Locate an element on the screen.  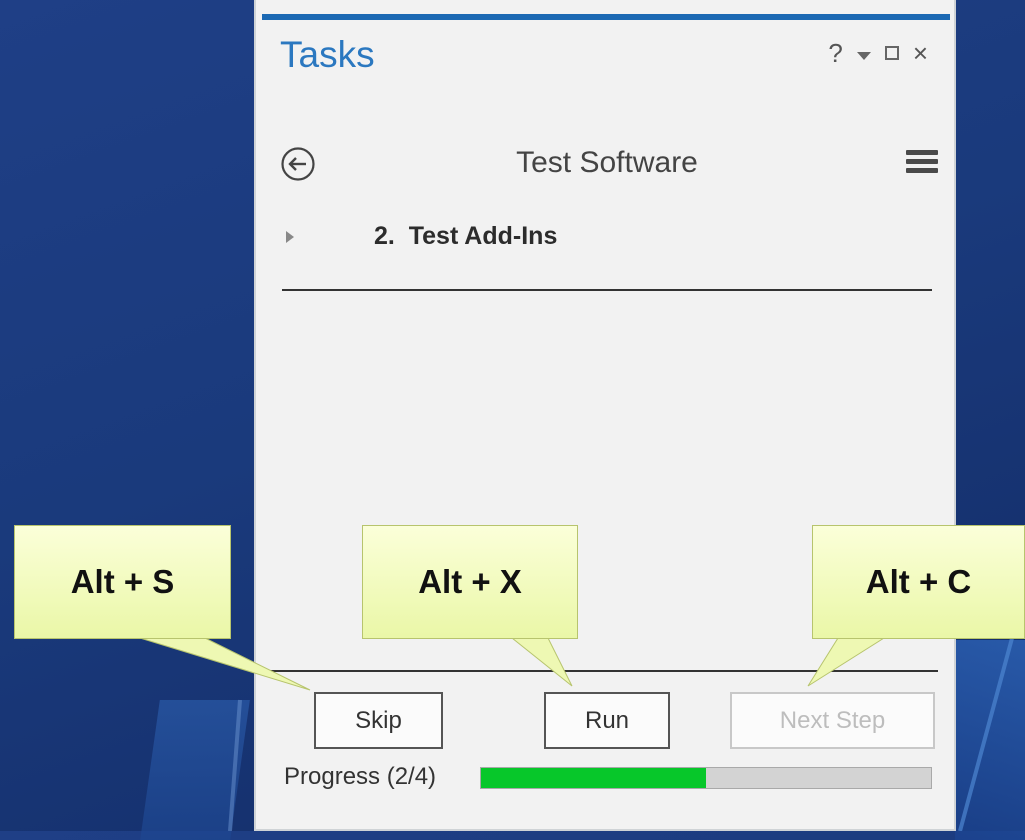
background-slab-left is located at coordinates (195, 770).